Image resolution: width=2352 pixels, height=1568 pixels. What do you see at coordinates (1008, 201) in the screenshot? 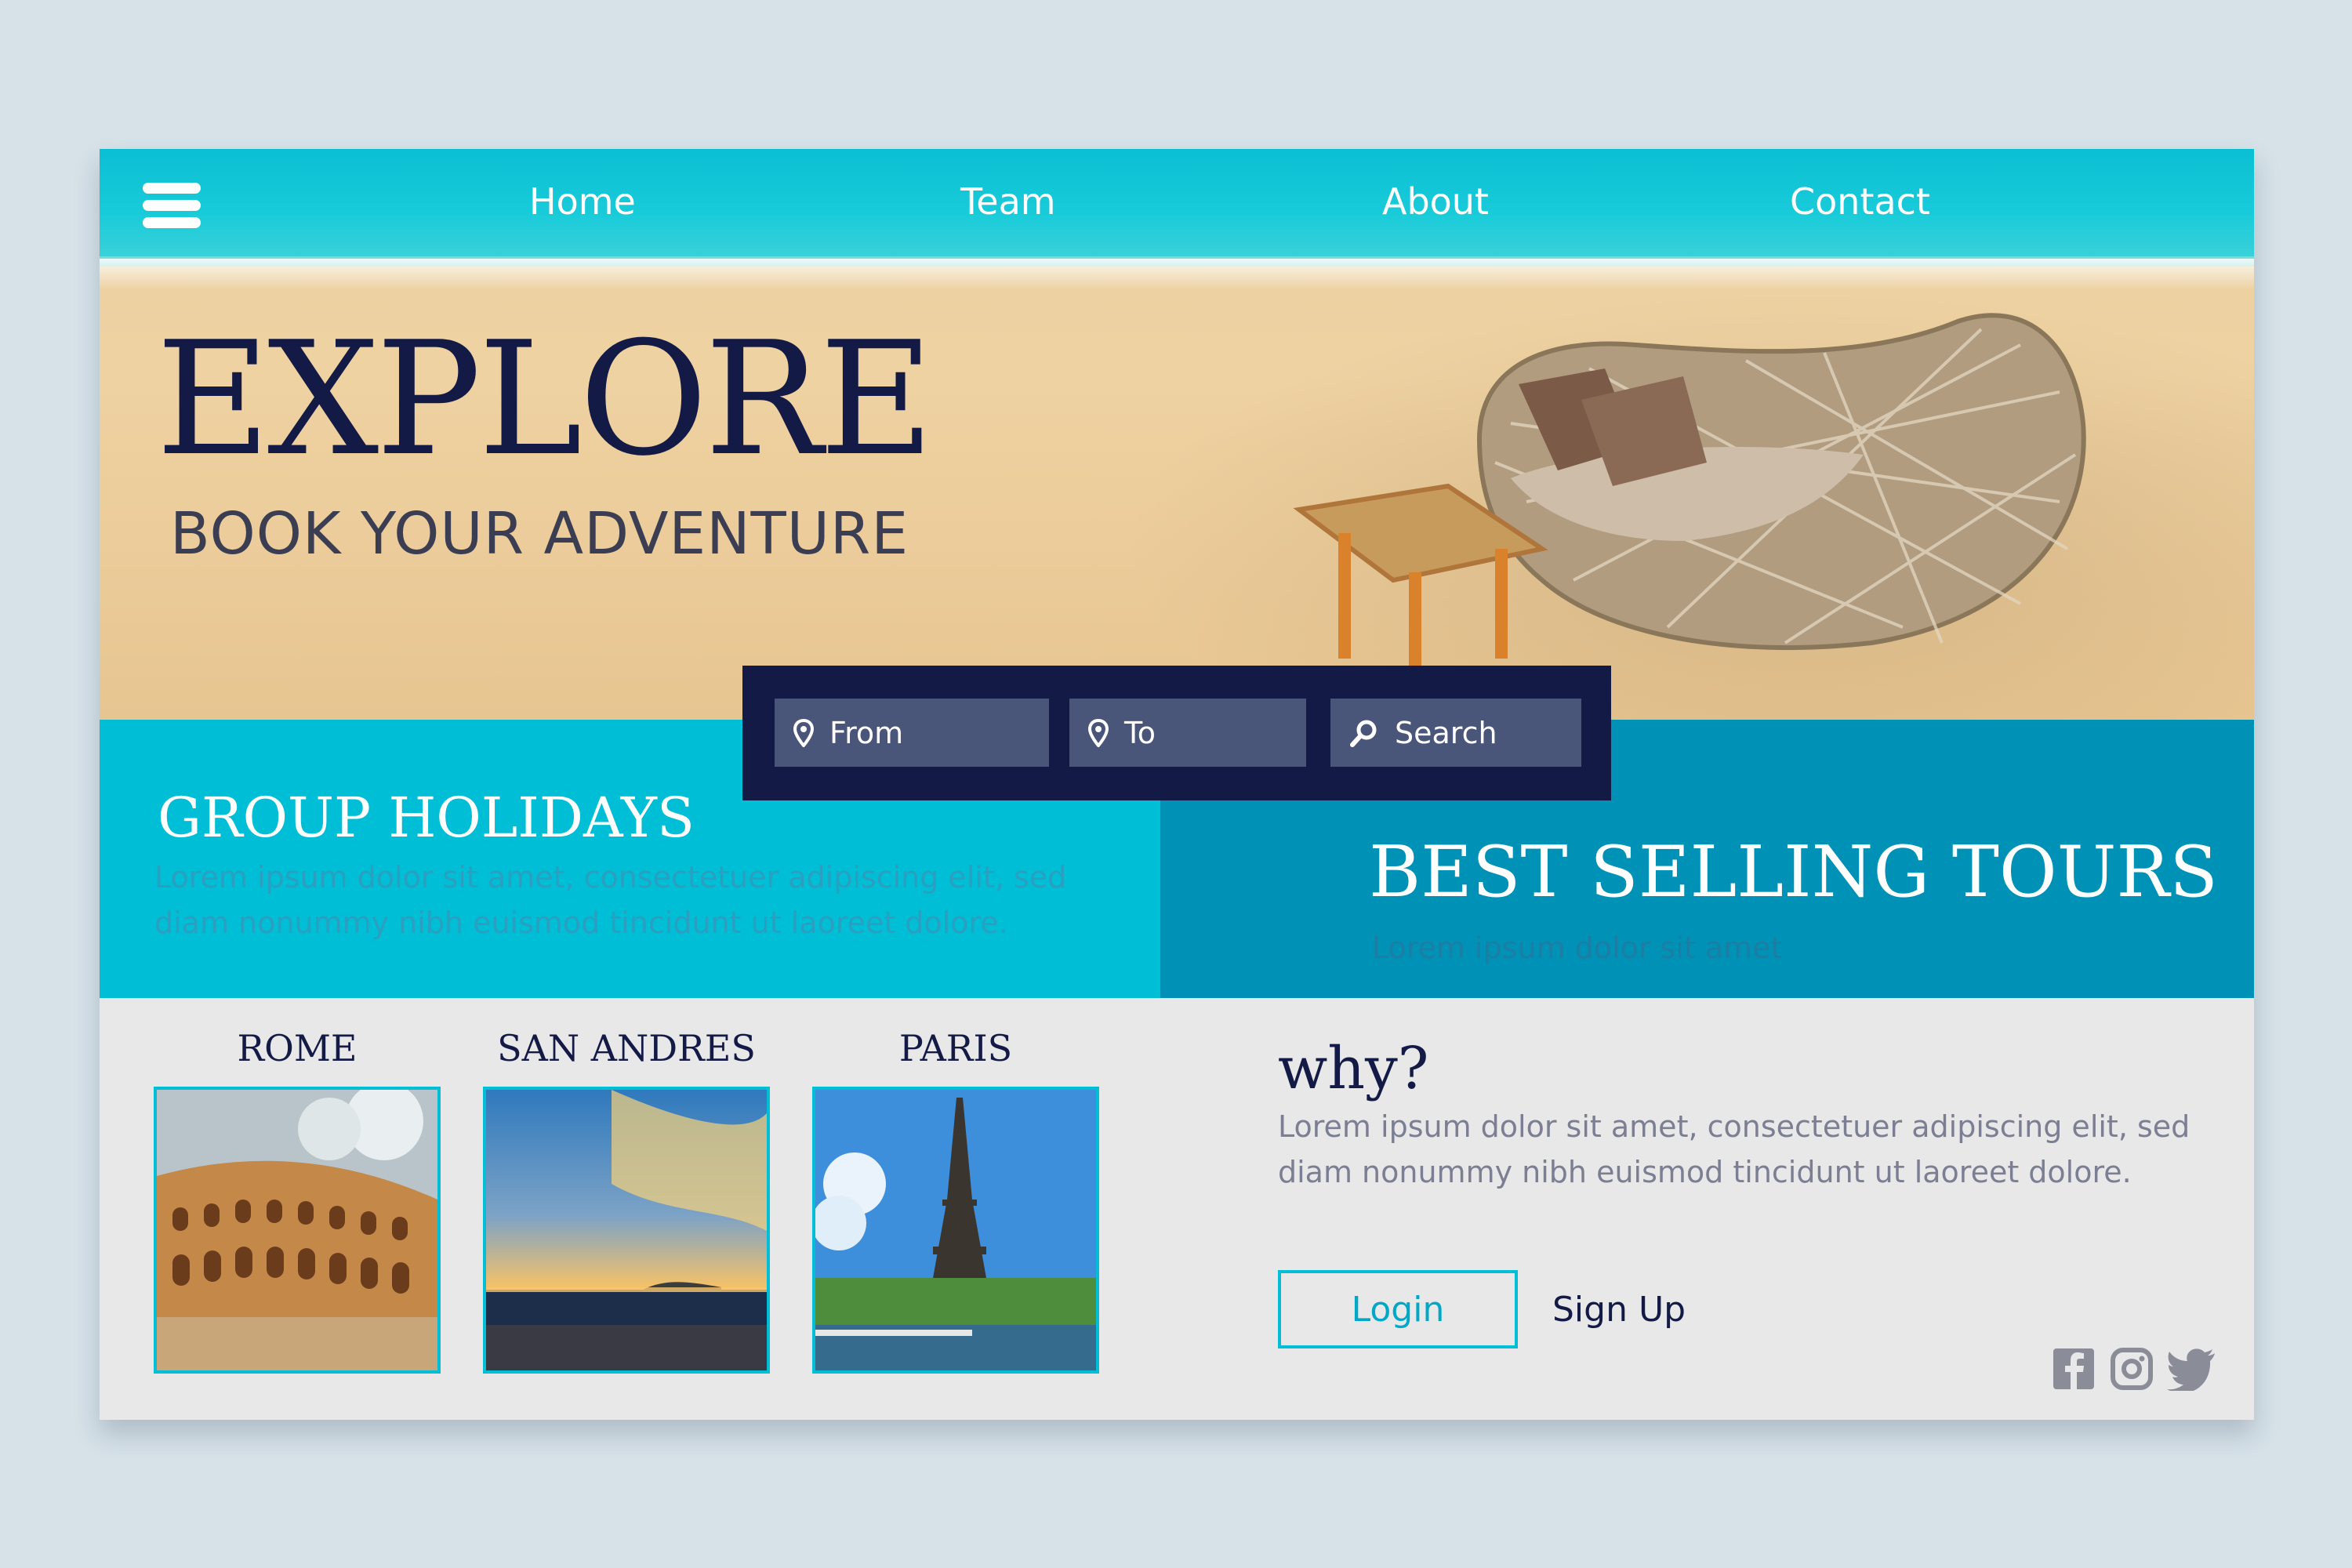
I see `nav-team-link: Team` at bounding box center [1008, 201].